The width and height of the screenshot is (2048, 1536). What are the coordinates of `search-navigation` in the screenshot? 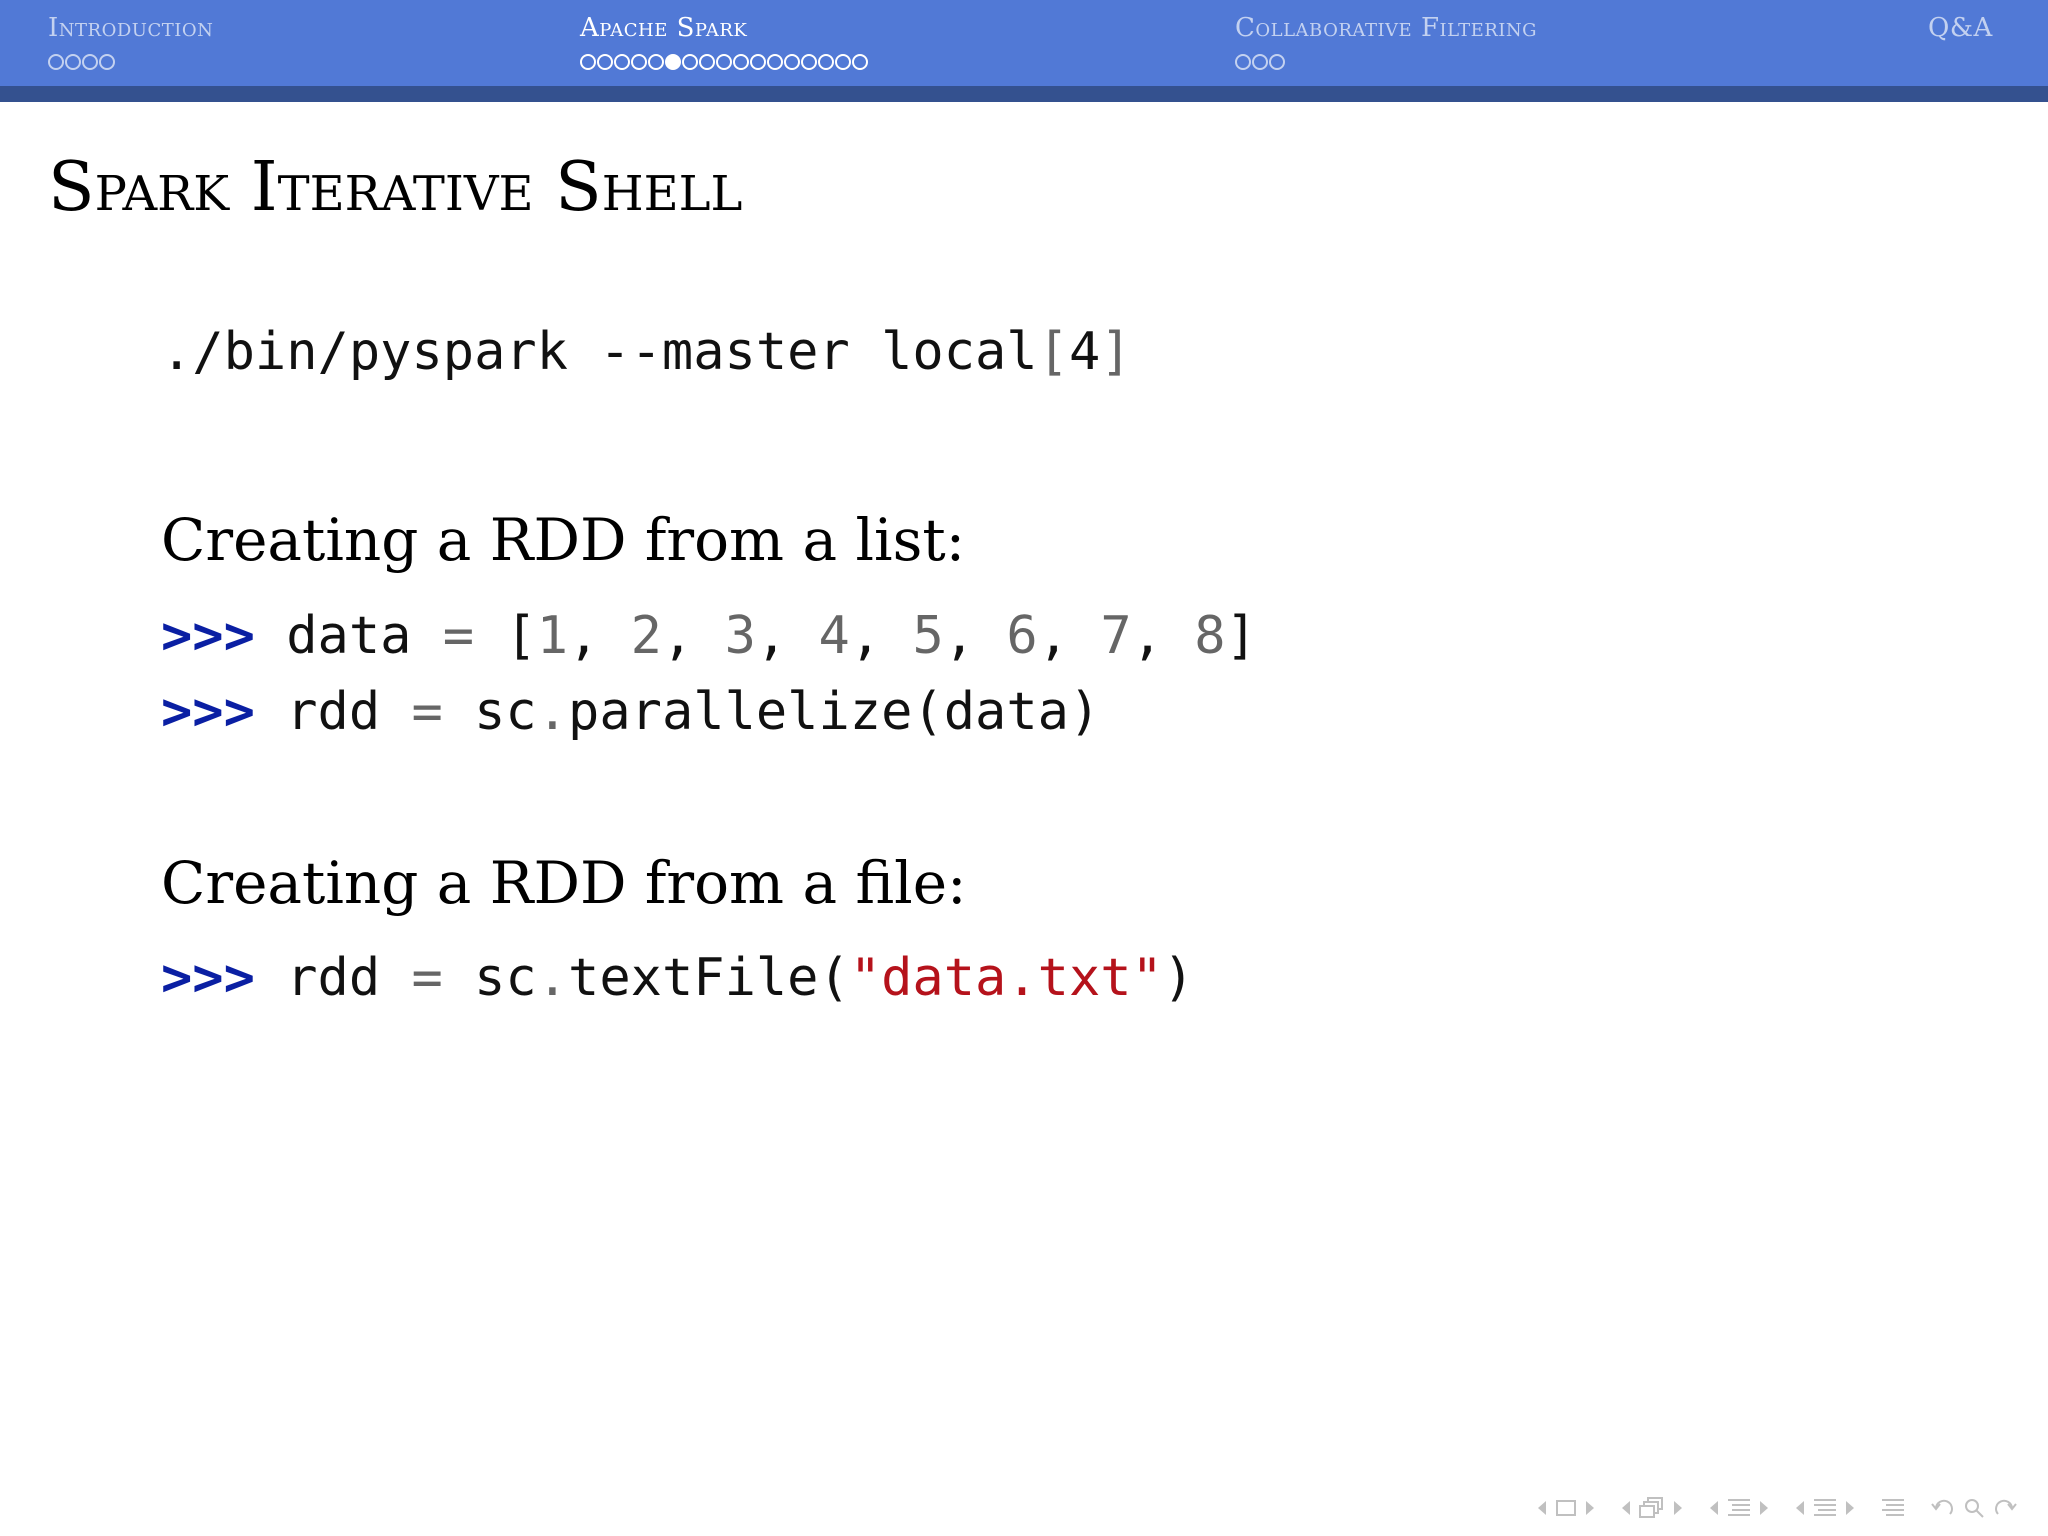 It's located at (1974, 1508).